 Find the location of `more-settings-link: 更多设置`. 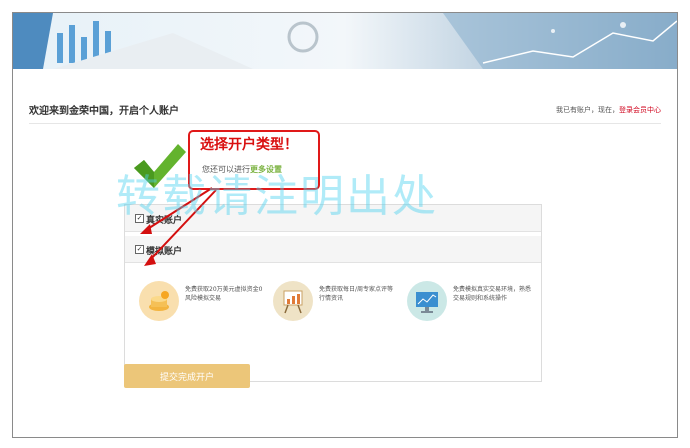

more-settings-link: 更多设置 is located at coordinates (266, 169).